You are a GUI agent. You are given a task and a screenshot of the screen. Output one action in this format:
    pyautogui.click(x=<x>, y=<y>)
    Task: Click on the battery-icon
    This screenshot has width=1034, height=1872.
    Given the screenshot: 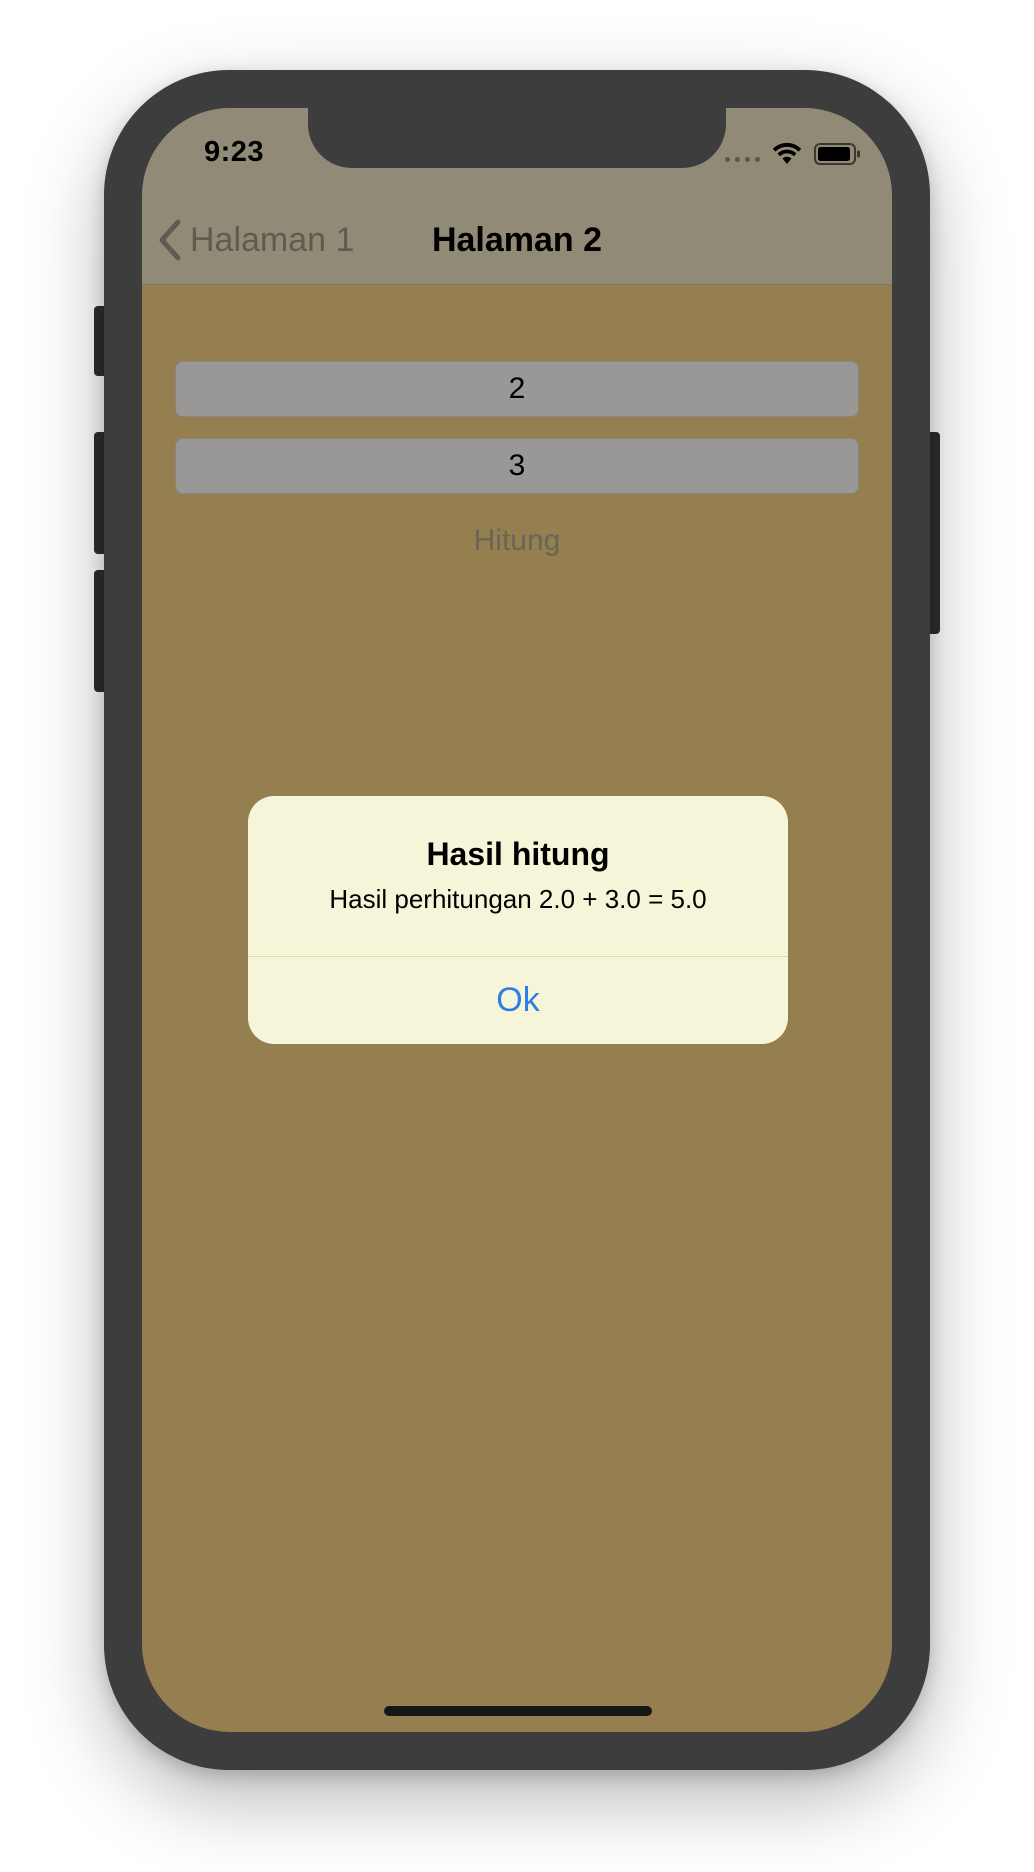 What is the action you would take?
    pyautogui.click(x=837, y=154)
    